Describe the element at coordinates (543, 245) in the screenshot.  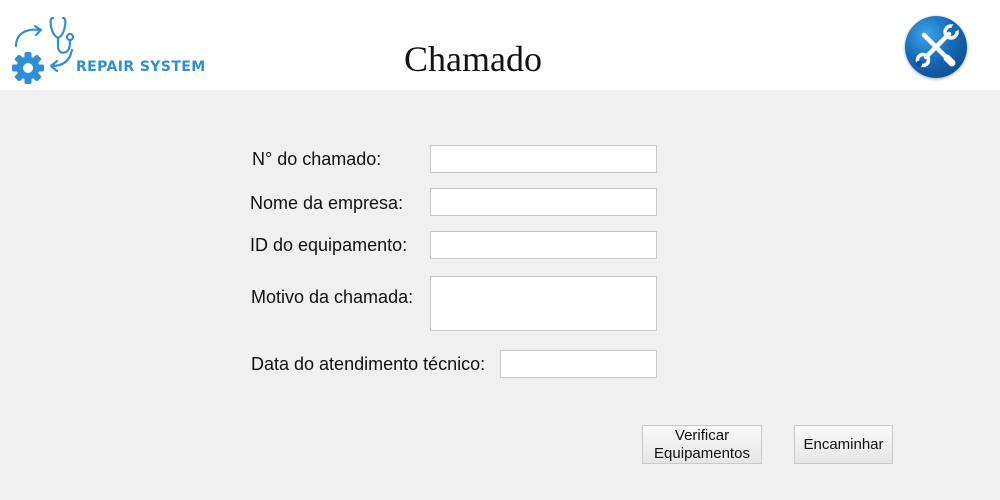
I see `id-equipamento-input` at that location.